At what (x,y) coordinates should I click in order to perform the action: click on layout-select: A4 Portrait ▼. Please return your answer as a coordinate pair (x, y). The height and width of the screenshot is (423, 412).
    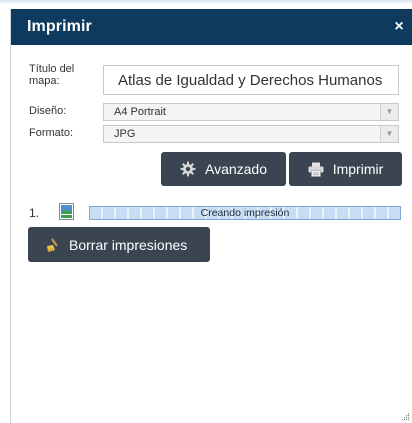
    Looking at the image, I should click on (251, 112).